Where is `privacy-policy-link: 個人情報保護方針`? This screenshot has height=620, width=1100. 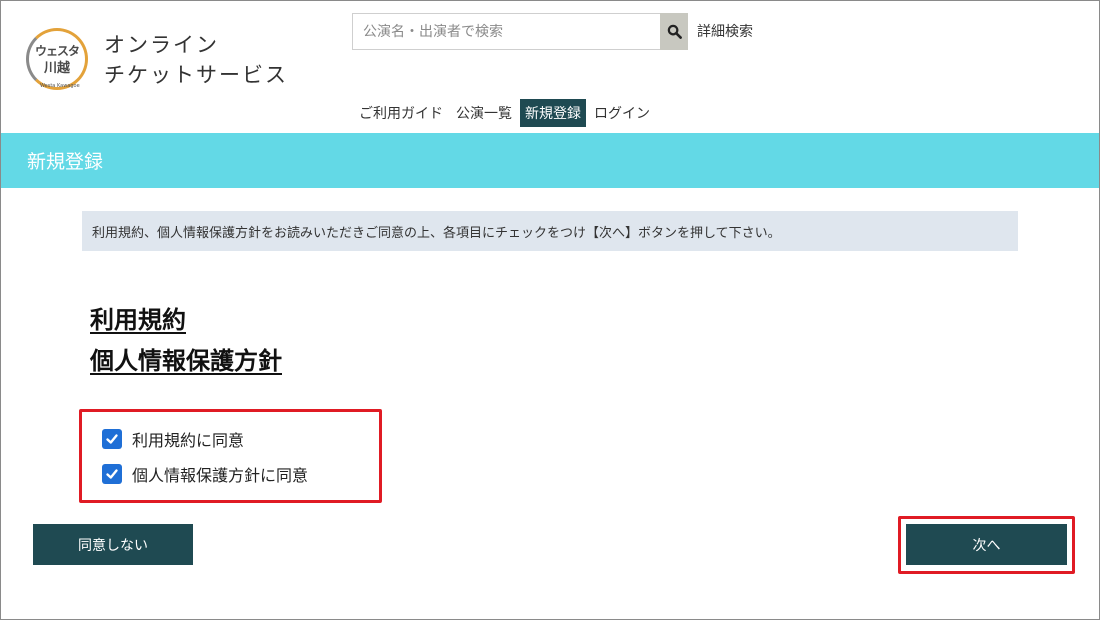 privacy-policy-link: 個人情報保護方針 is located at coordinates (186, 358).